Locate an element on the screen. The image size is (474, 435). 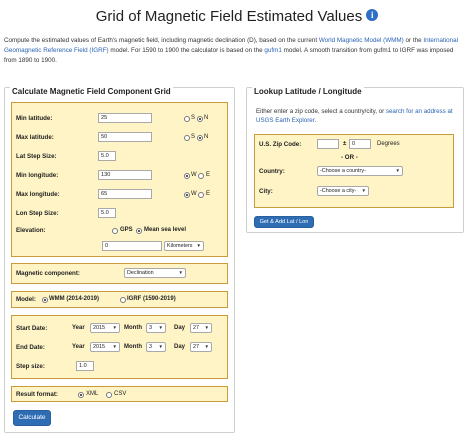
max-longitude-w-radio is located at coordinates (187, 194).